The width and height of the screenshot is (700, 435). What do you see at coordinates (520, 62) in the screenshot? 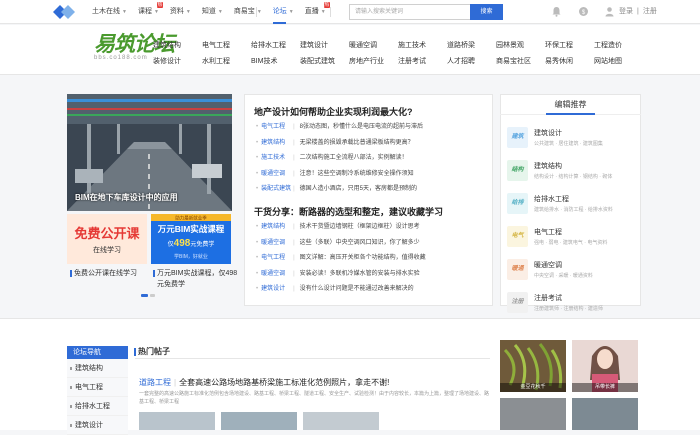
I see `category-link: 商易宝社区` at bounding box center [520, 62].